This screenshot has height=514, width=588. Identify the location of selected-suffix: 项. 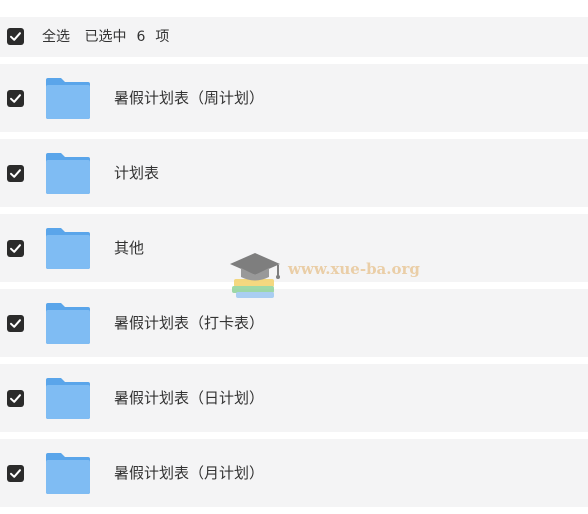
(162, 37).